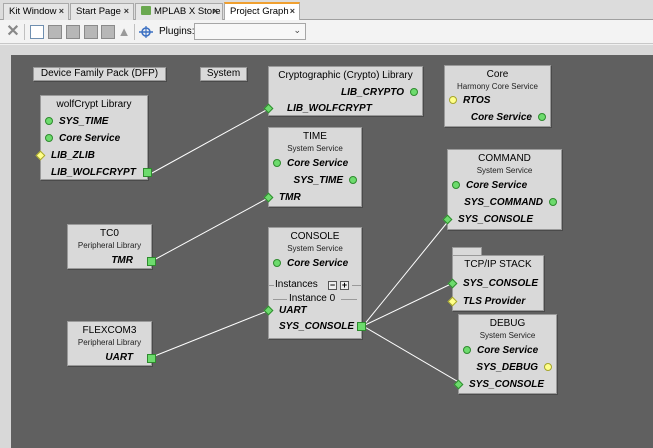 The width and height of the screenshot is (653, 448). I want to click on system-label: System, so click(223, 73).